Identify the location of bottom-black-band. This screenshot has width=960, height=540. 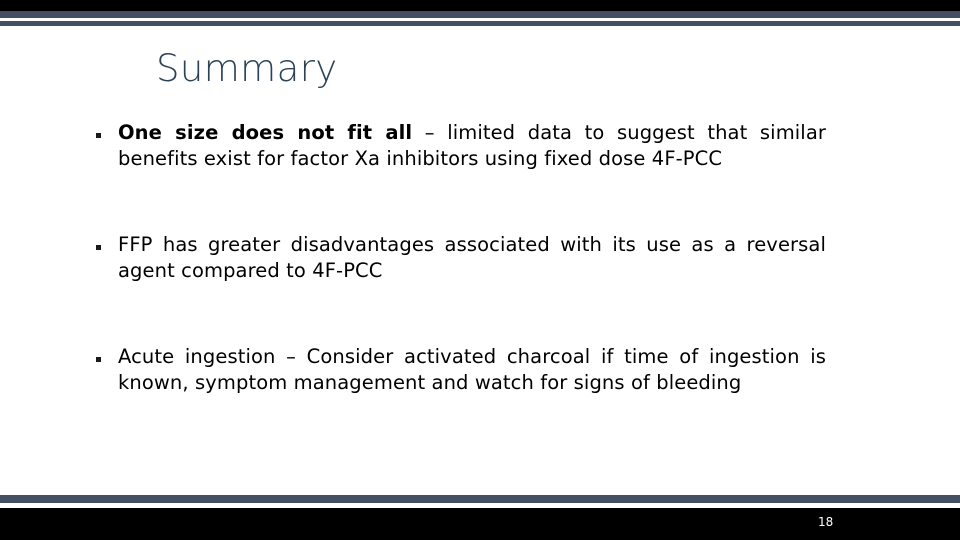
(480, 524).